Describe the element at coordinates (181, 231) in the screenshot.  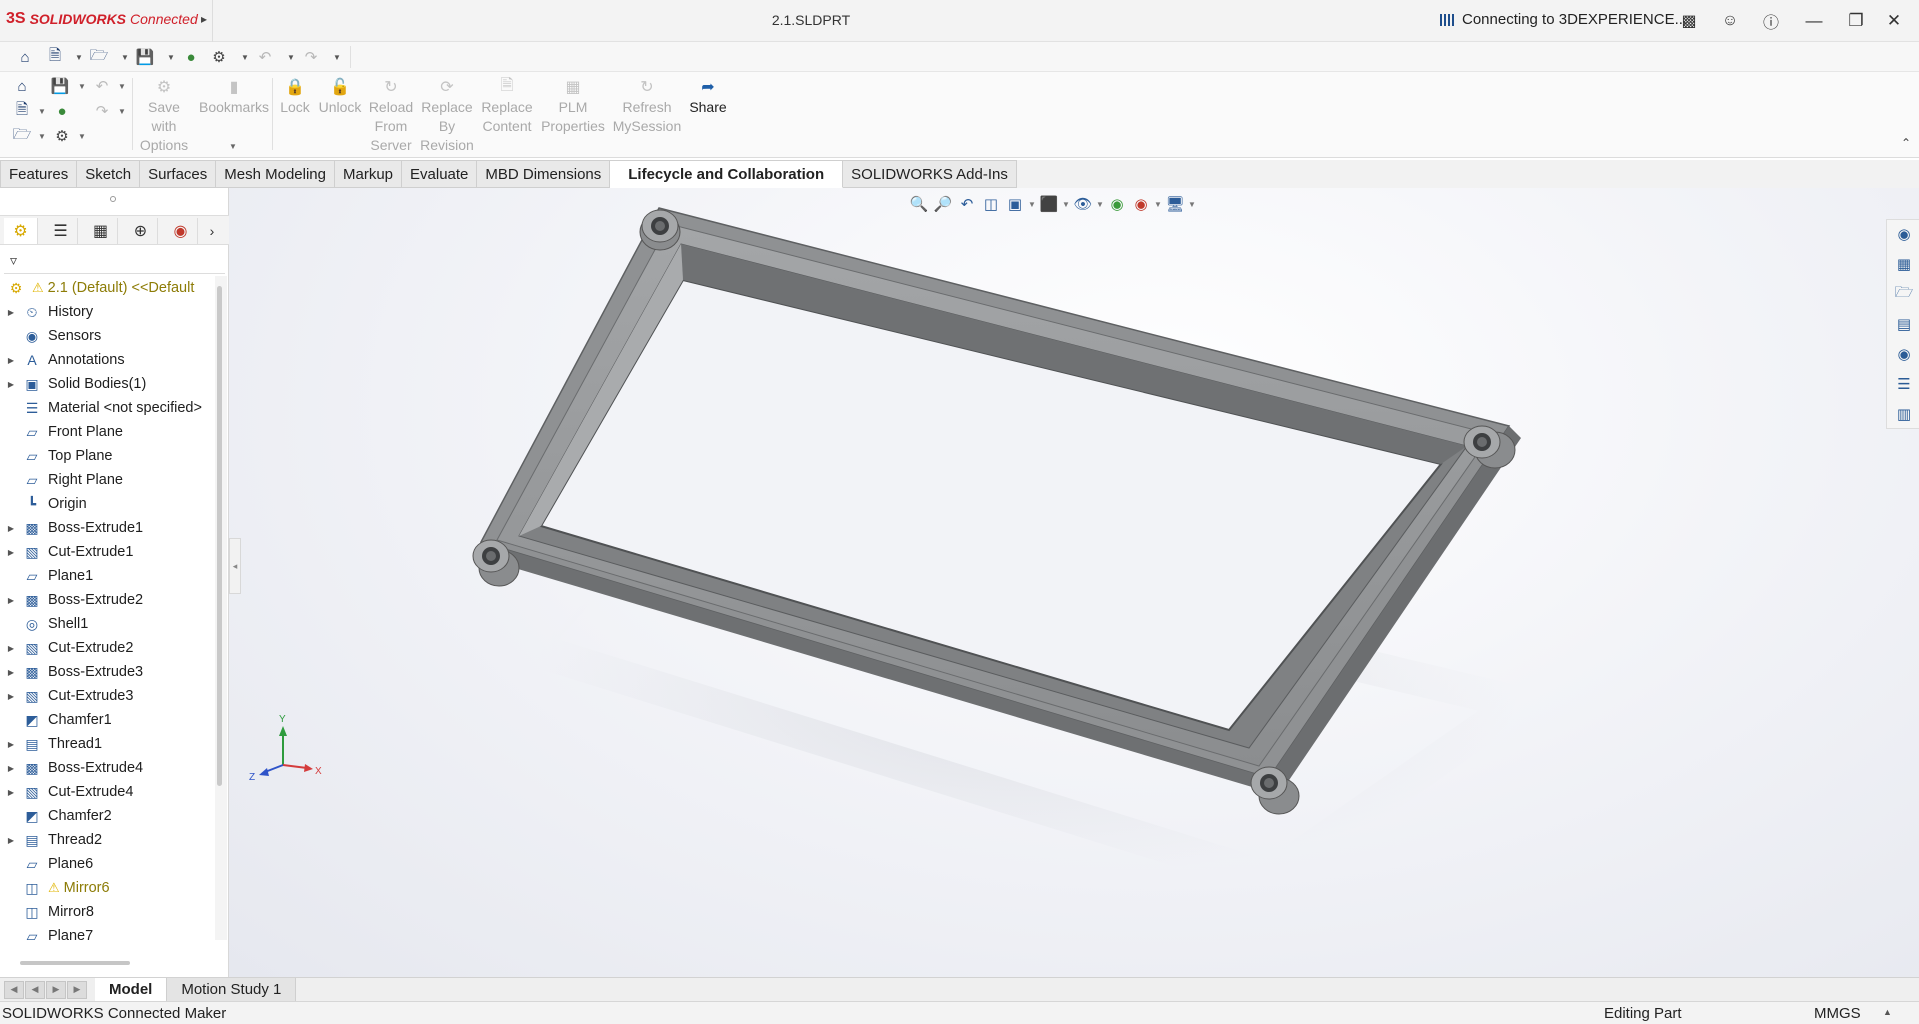
I see `display-manager-icon: ◉` at that location.